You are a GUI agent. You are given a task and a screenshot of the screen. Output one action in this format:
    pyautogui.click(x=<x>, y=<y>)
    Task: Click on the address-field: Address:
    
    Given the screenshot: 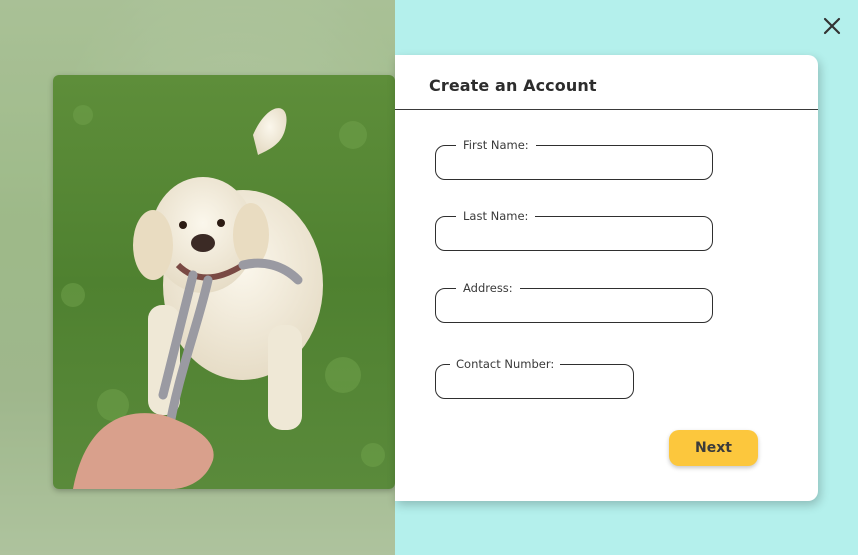 What is the action you would take?
    pyautogui.click(x=574, y=301)
    